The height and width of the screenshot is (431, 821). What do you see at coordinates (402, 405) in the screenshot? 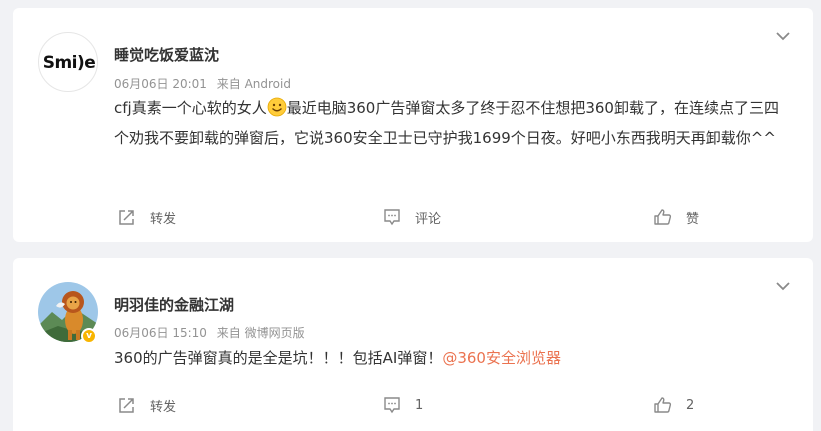
I see `comment-button: 1` at bounding box center [402, 405].